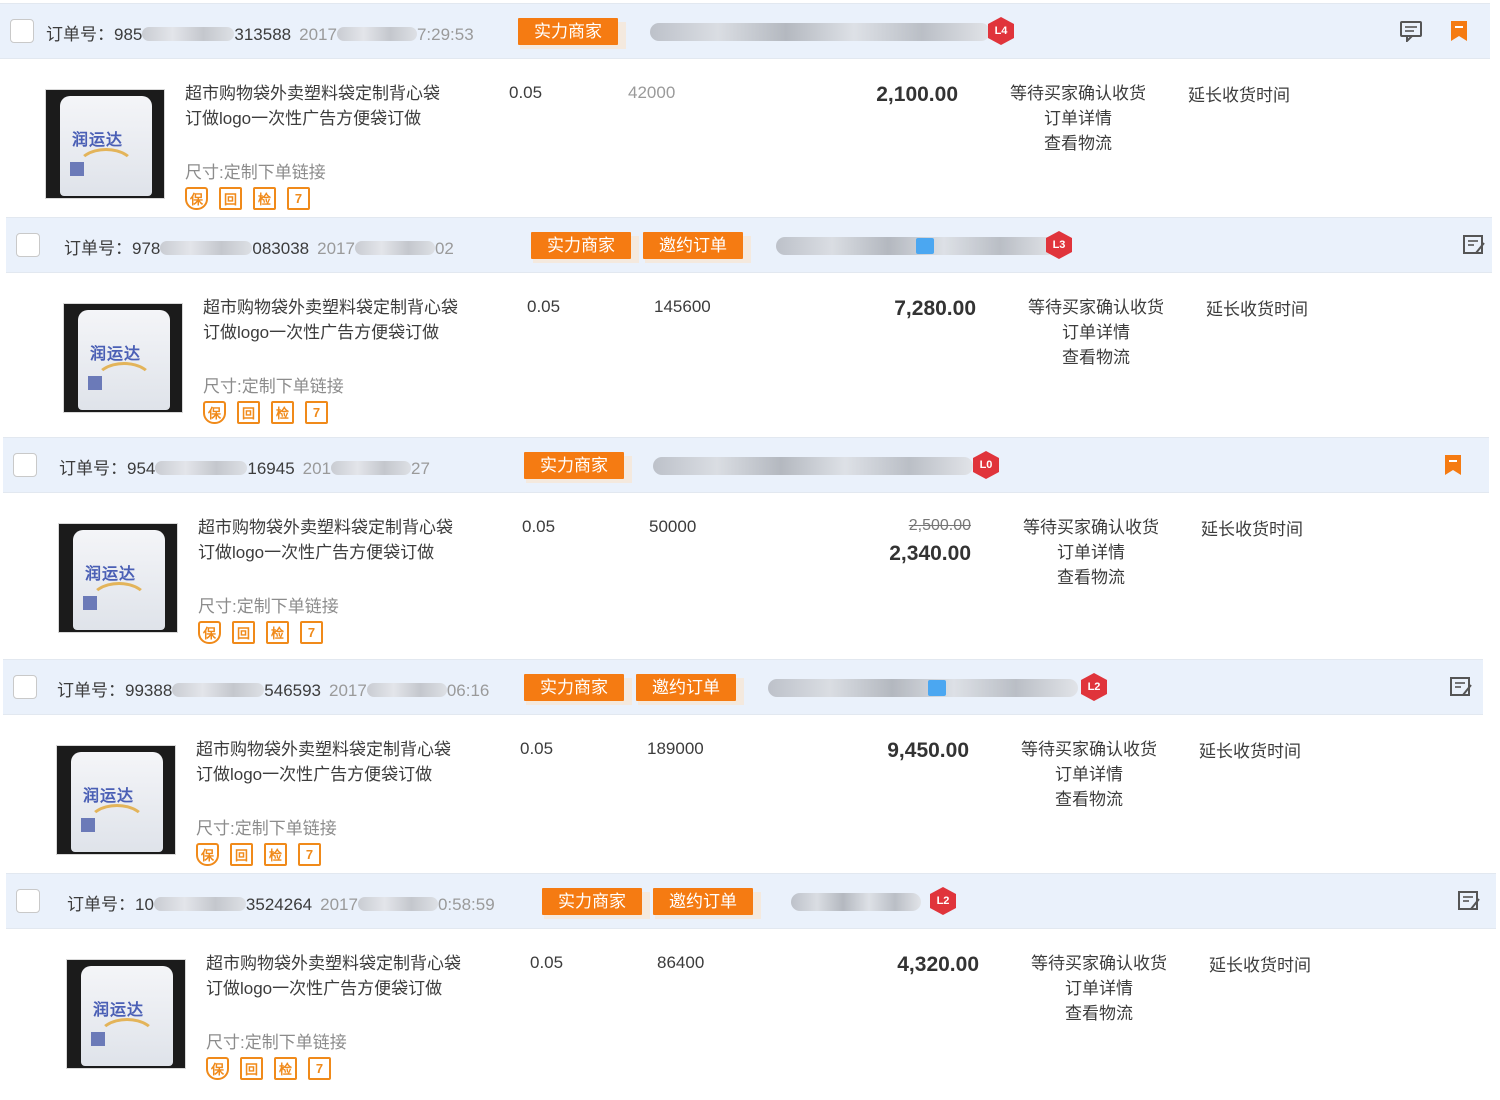 Image resolution: width=1500 pixels, height=1100 pixels. What do you see at coordinates (1411, 31) in the screenshot?
I see `message-icon` at bounding box center [1411, 31].